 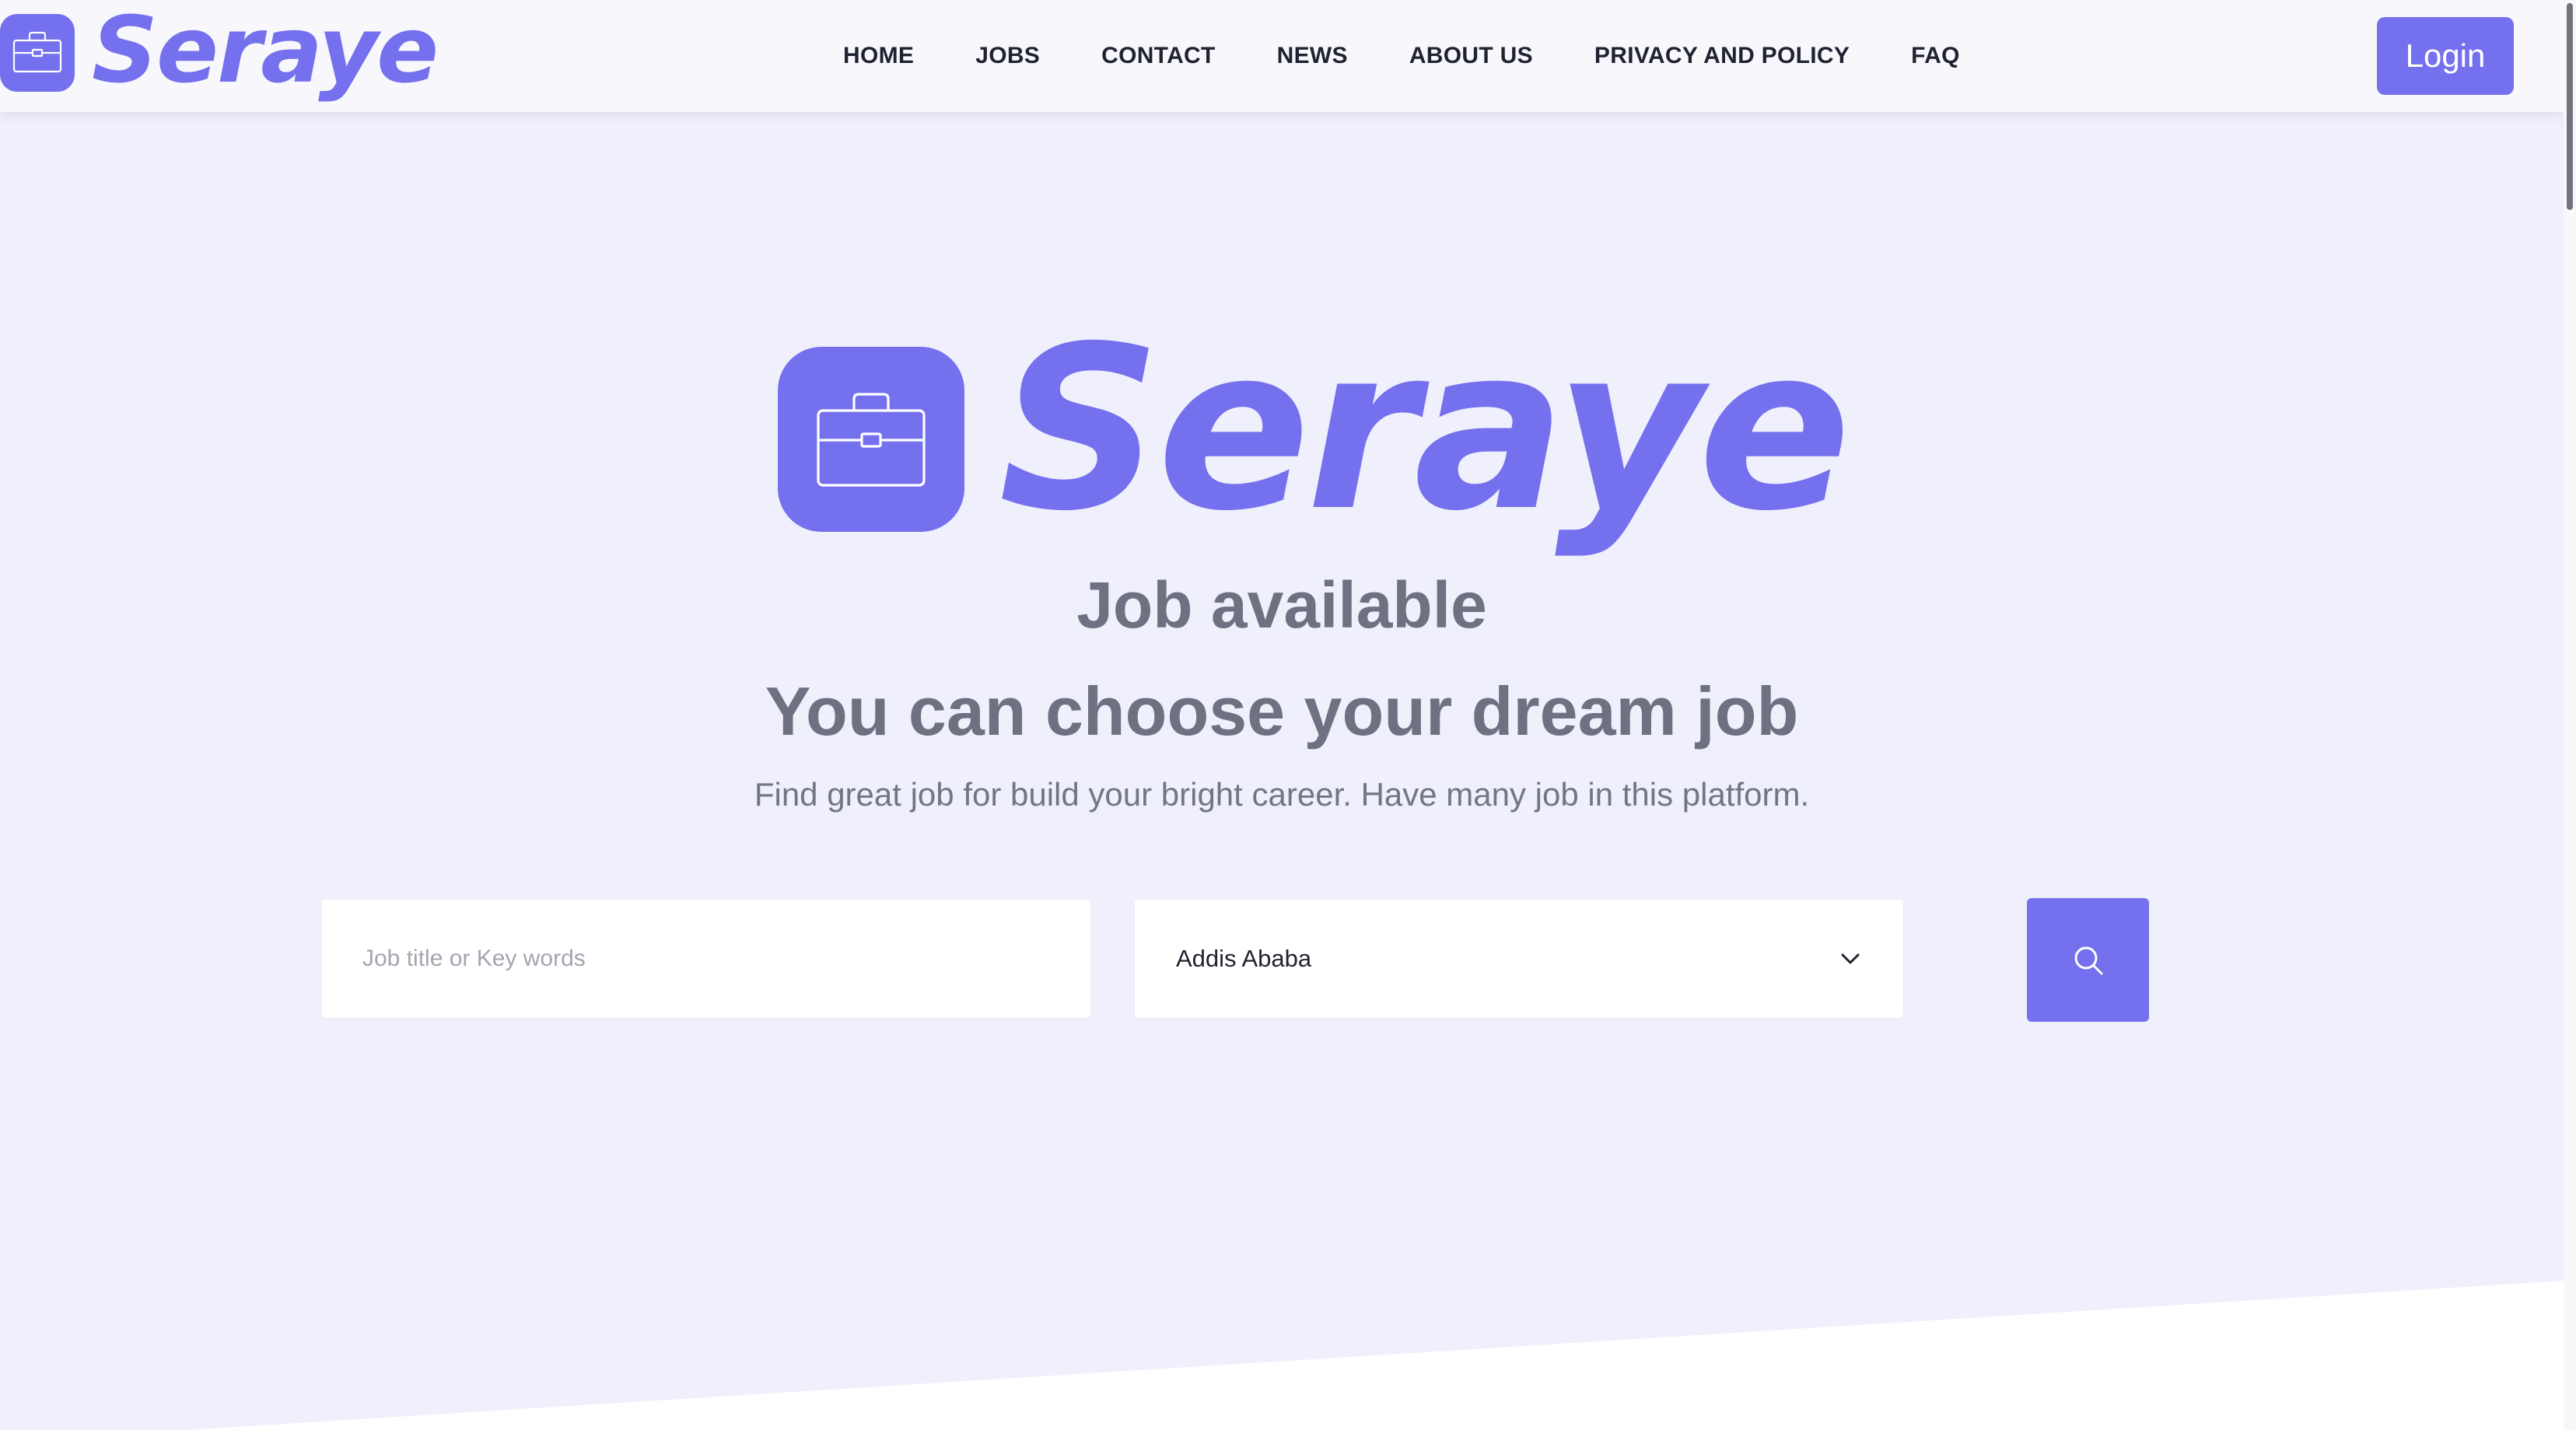 What do you see at coordinates (1282, 605) in the screenshot?
I see `hero-headline: Job available` at bounding box center [1282, 605].